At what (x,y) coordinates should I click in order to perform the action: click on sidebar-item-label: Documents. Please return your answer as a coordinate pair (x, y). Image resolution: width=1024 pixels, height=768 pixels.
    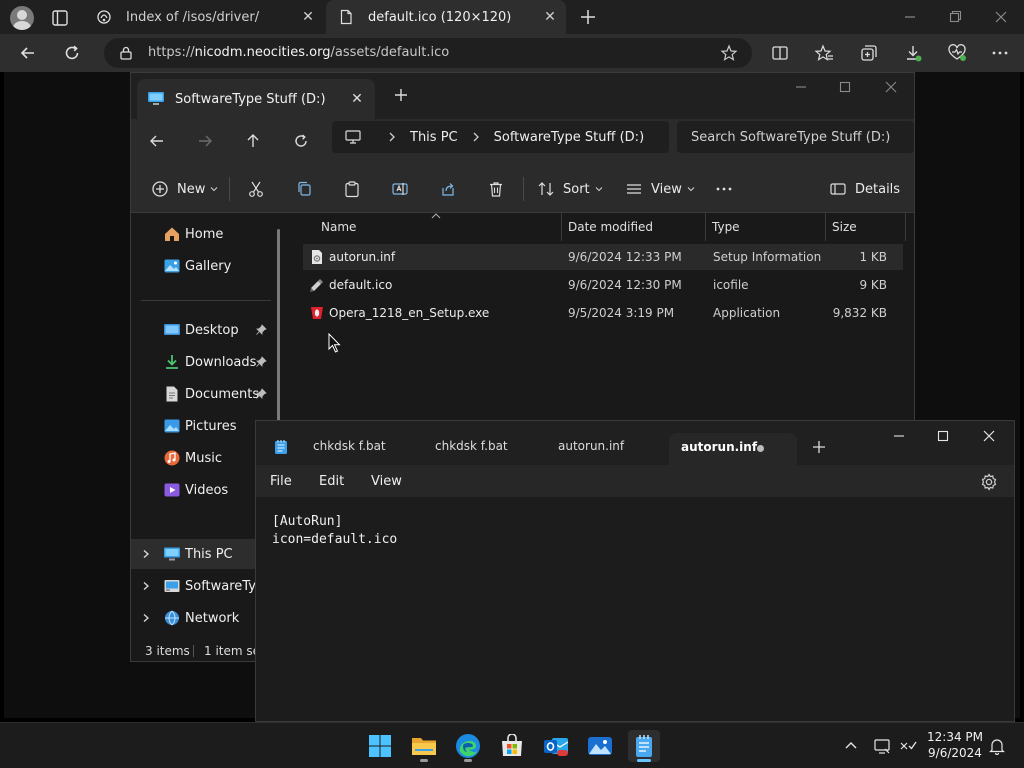
    Looking at the image, I should click on (222, 394).